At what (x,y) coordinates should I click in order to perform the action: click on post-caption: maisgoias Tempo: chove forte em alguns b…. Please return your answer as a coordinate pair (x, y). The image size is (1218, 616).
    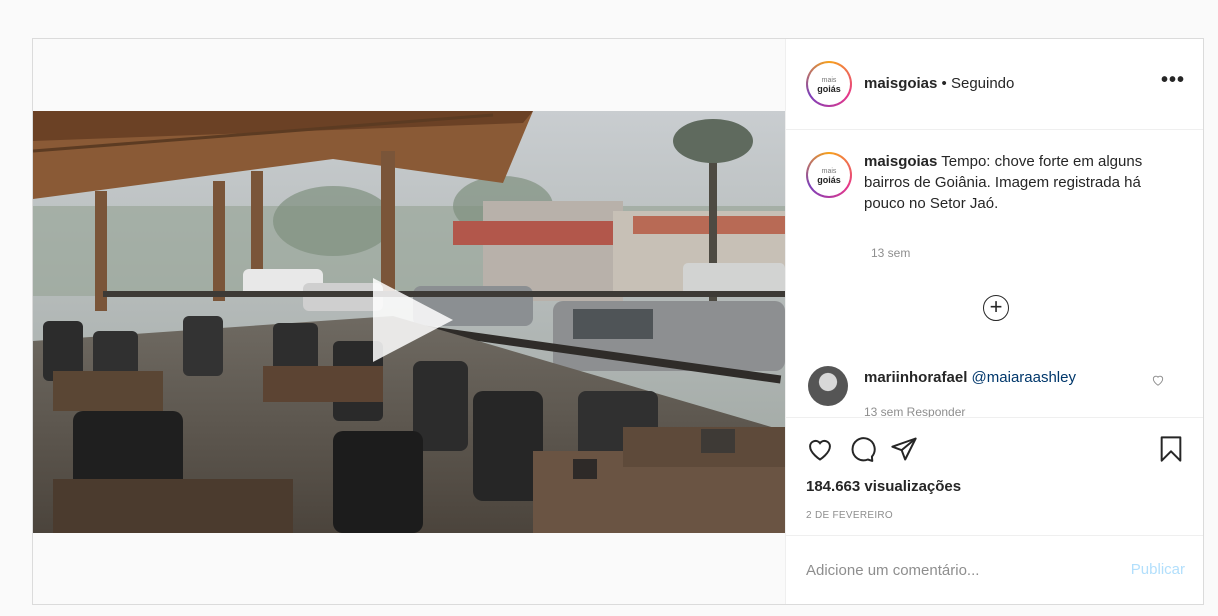
    Looking at the image, I should click on (1014, 182).